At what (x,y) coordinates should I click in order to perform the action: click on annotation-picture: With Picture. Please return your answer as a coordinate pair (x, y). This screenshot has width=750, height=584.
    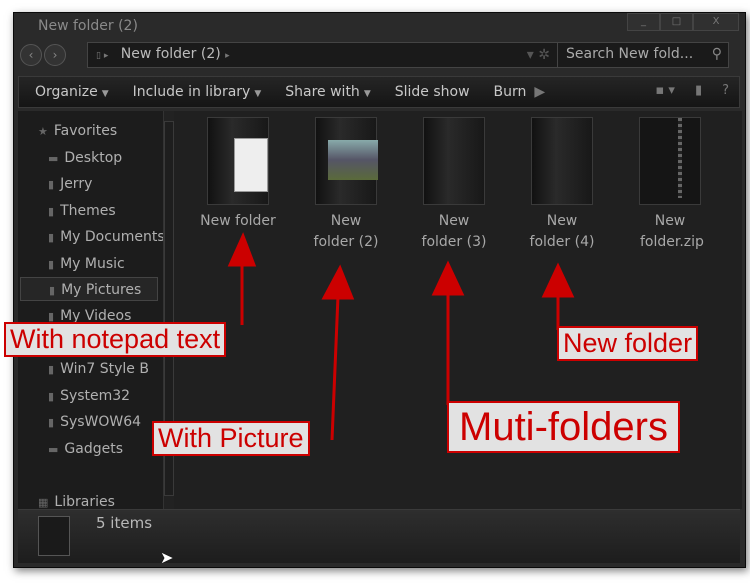
    Looking at the image, I should click on (231, 438).